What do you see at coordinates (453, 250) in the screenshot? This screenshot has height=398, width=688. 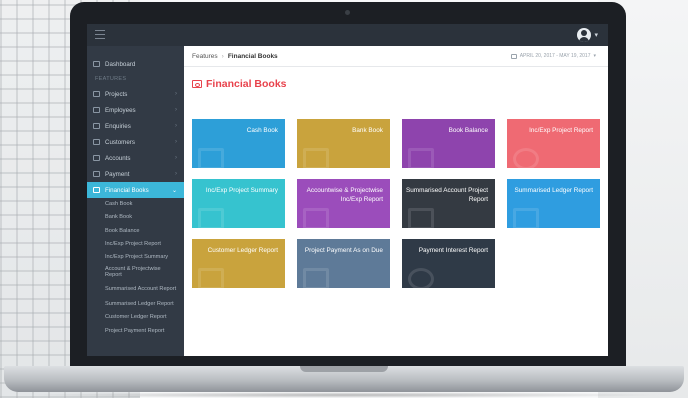 I see `tile-label: Payment Interest Report` at bounding box center [453, 250].